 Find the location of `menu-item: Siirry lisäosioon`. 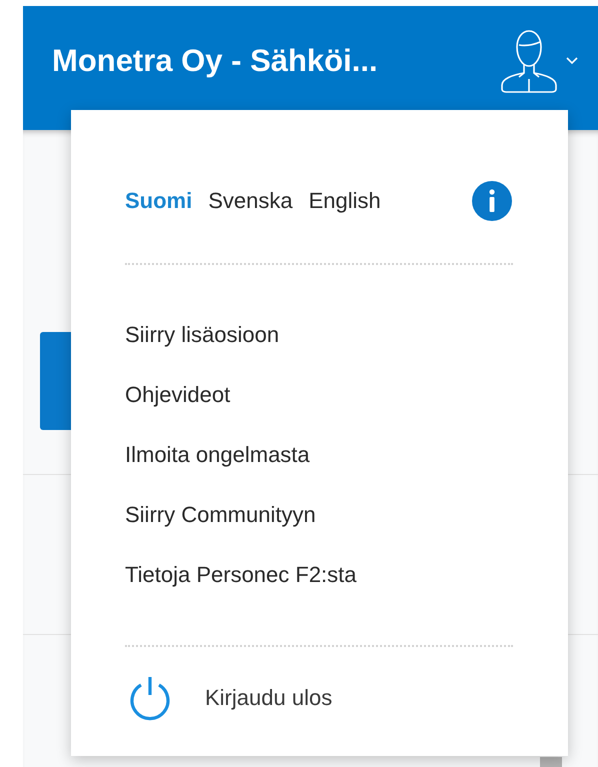

menu-item: Siirry lisäosioon is located at coordinates (202, 335).